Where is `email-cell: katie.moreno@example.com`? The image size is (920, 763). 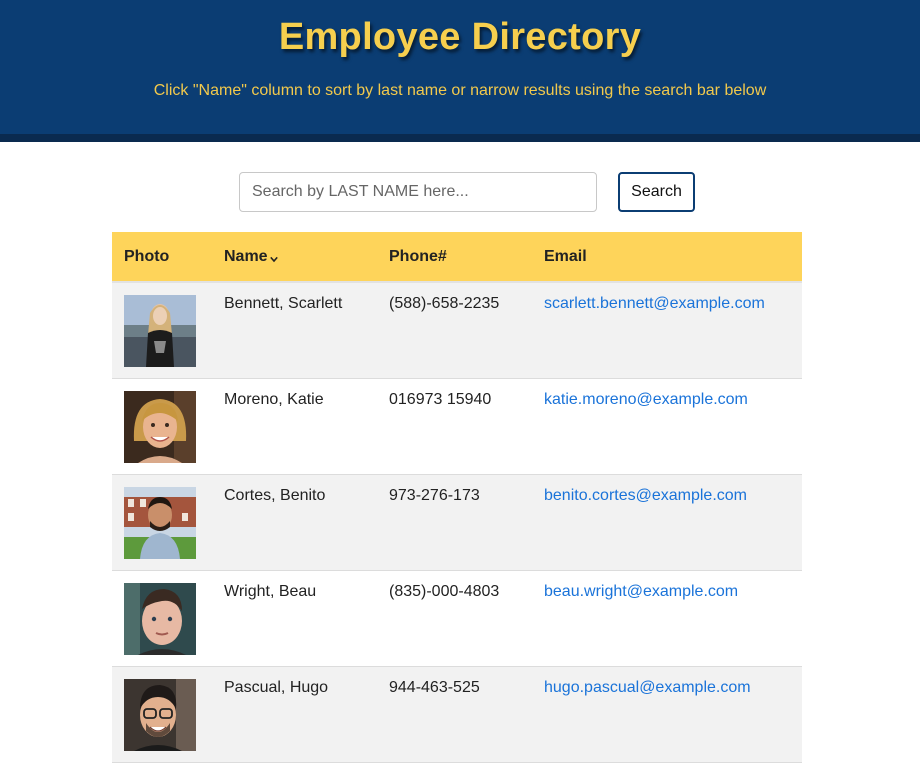 email-cell: katie.moreno@example.com is located at coordinates (667, 426).